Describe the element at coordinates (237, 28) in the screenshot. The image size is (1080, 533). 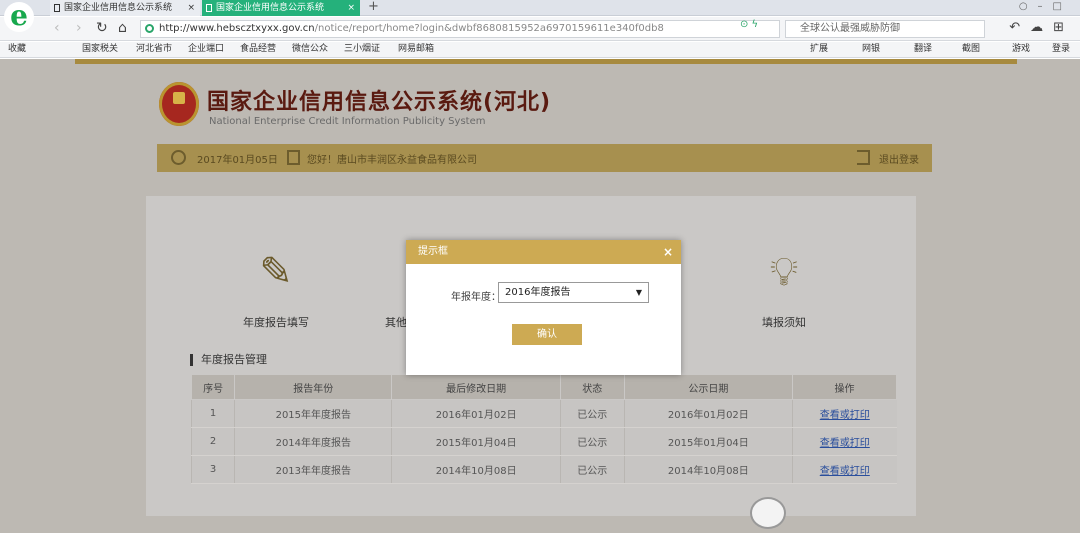
I see `url-host: http://www.hebscztxyxx.gov.cn` at that location.